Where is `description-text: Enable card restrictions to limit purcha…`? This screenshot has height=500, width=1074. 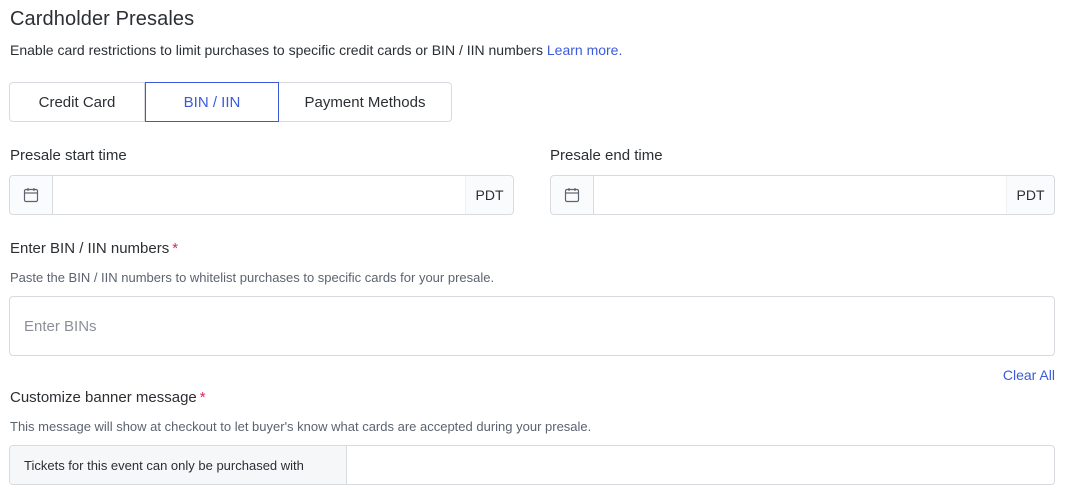 description-text: Enable card restrictions to limit purcha… is located at coordinates (276, 50).